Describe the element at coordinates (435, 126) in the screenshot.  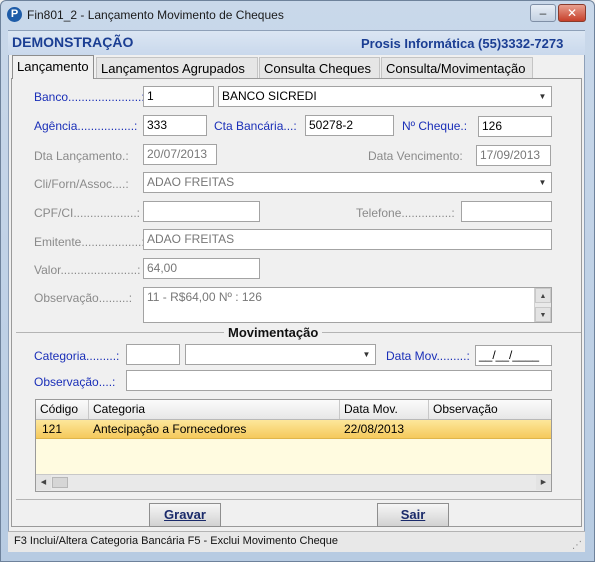
I see `num-cheque-label: Nº Cheque.:` at that location.